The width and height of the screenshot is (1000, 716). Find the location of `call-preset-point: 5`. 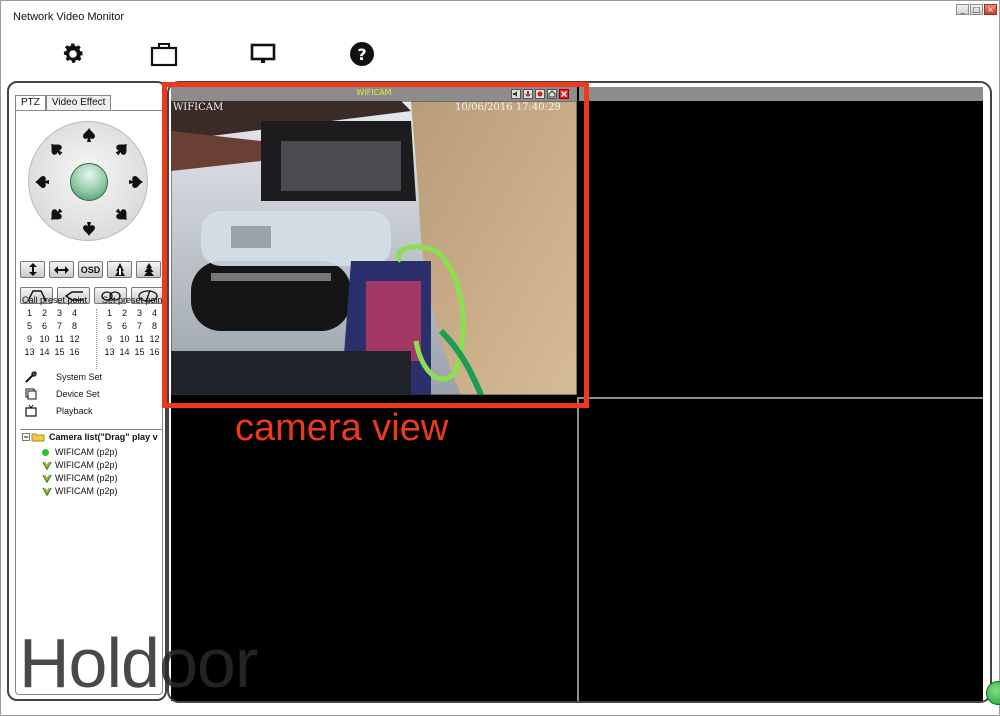

call-preset-point: 5 is located at coordinates (29, 326).